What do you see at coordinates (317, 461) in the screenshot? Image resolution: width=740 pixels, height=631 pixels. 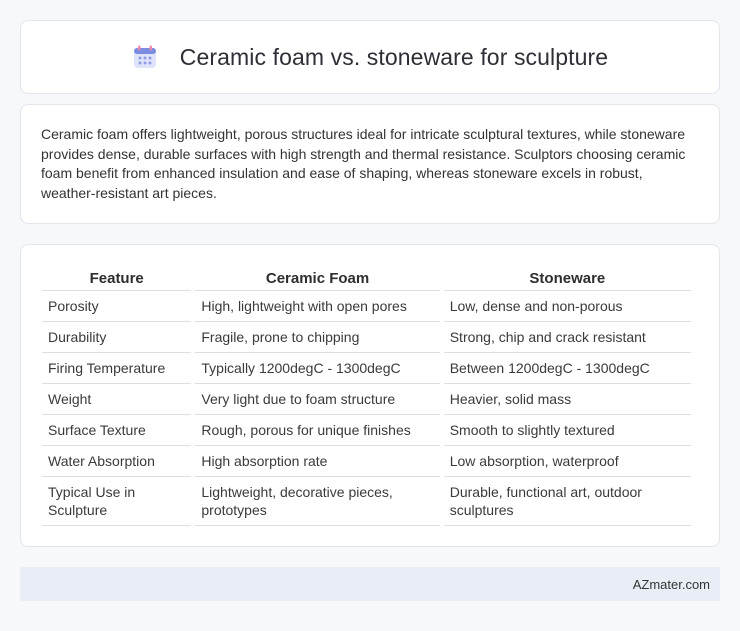 I see `cell-ceramic-foam: High absorption rate` at bounding box center [317, 461].